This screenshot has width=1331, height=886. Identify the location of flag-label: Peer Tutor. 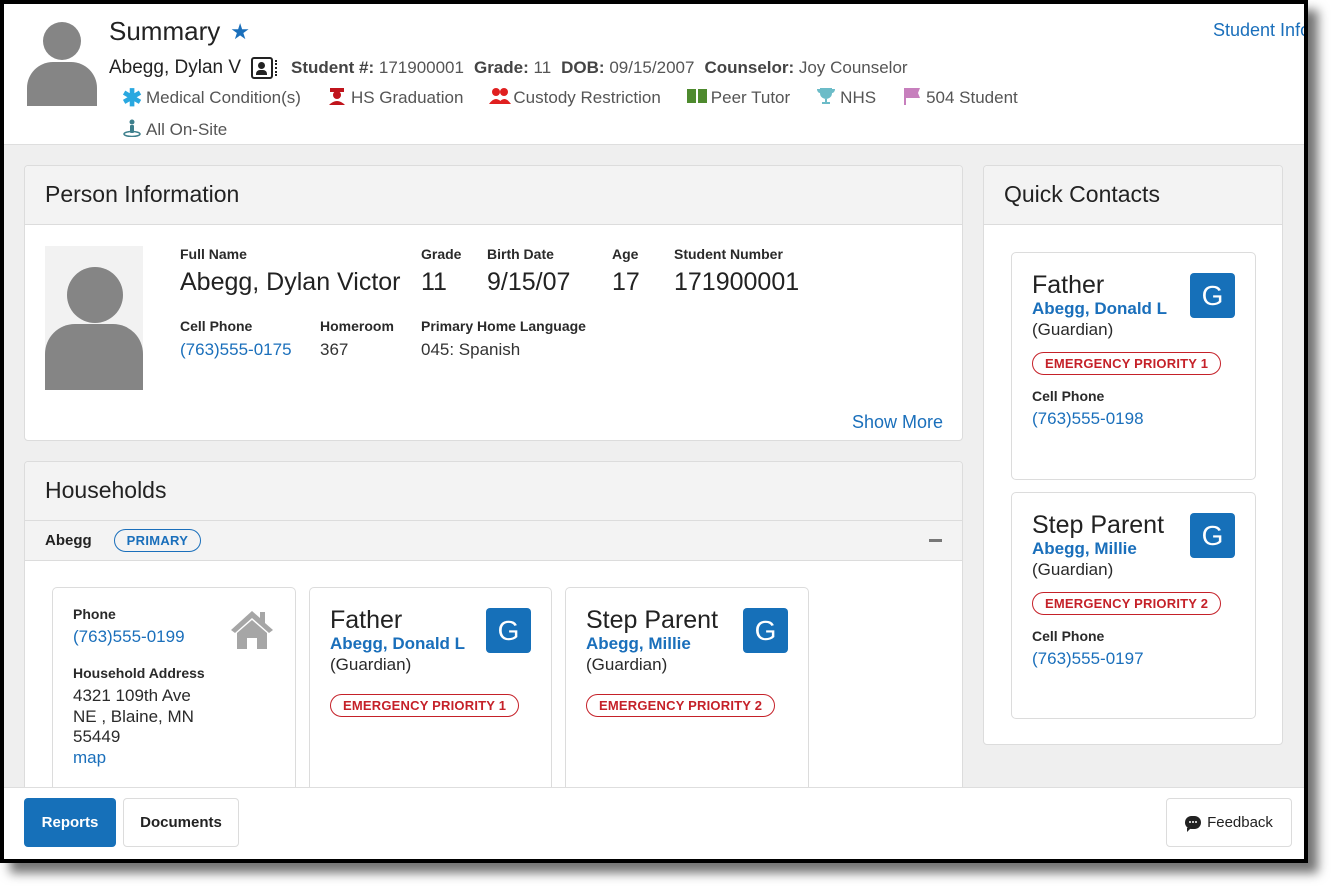
(750, 97).